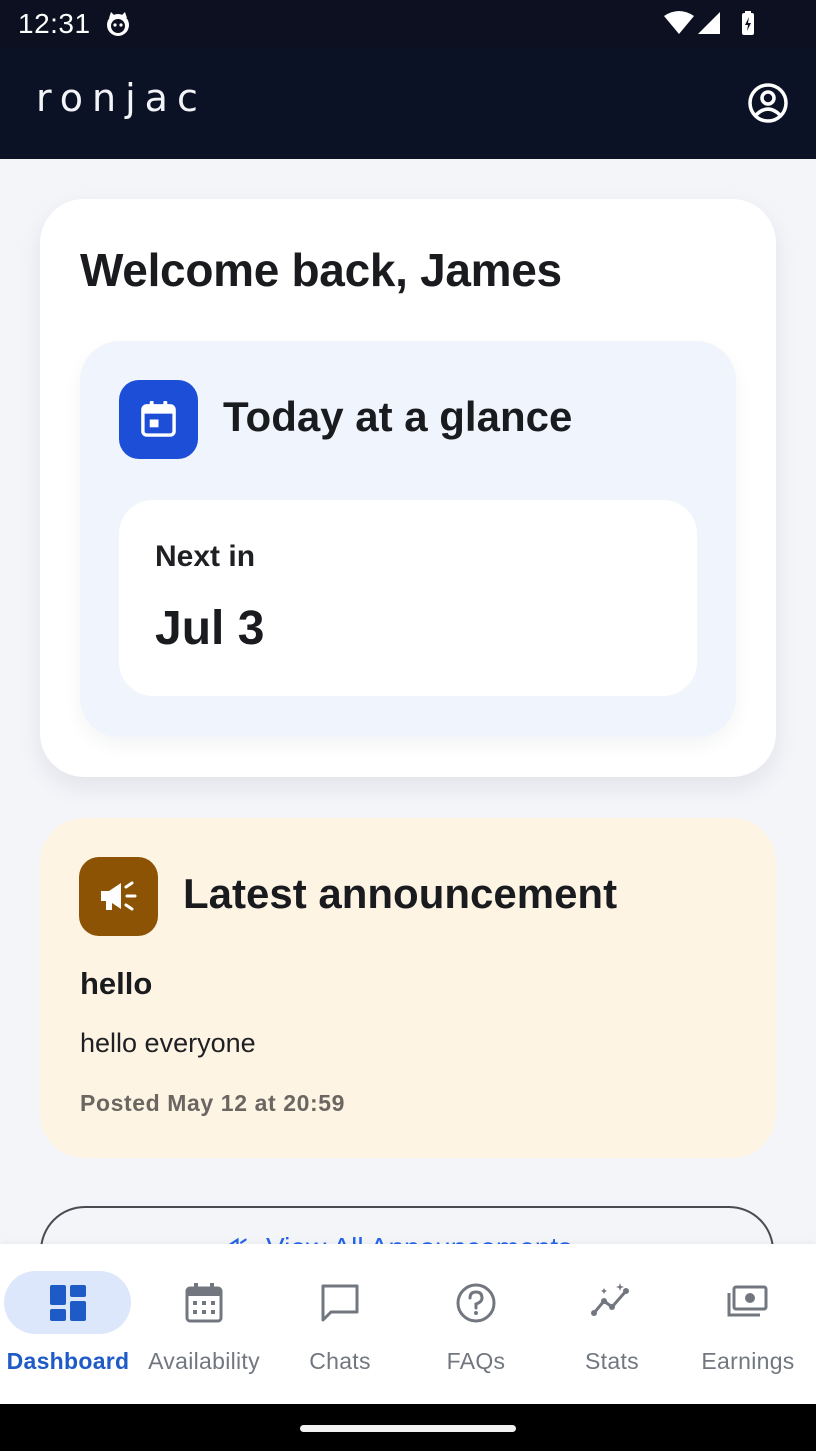 The height and width of the screenshot is (1451, 816). What do you see at coordinates (68, 1361) in the screenshot?
I see `nav-label: Dashboard` at bounding box center [68, 1361].